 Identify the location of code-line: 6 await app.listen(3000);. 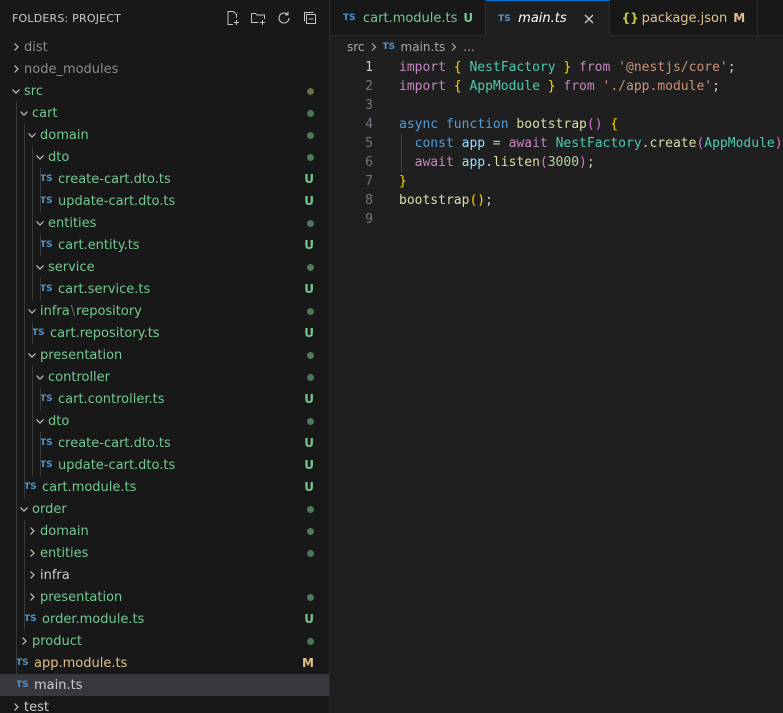
(557, 162).